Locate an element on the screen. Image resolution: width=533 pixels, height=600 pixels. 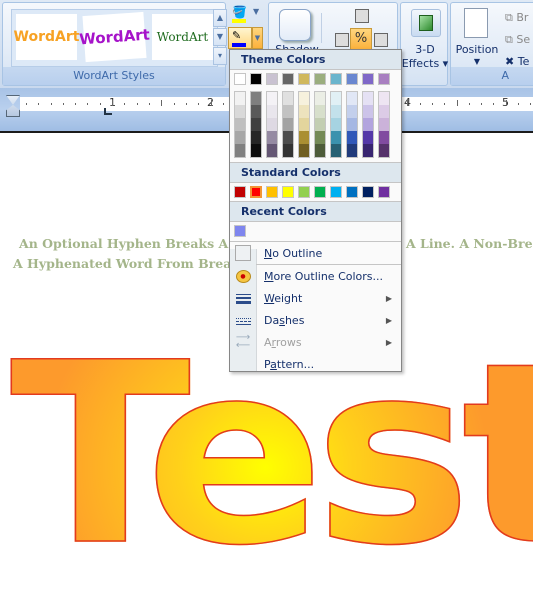
shape-outline-dropdown-button: ▼ is located at coordinates (257, 38).